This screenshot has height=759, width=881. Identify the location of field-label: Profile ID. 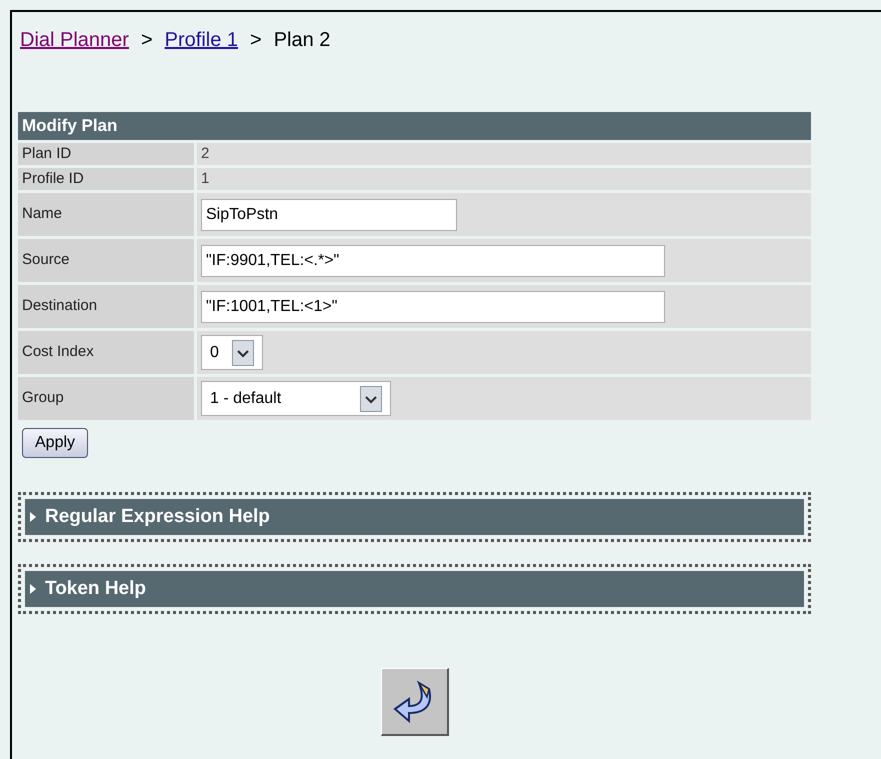
(53, 178).